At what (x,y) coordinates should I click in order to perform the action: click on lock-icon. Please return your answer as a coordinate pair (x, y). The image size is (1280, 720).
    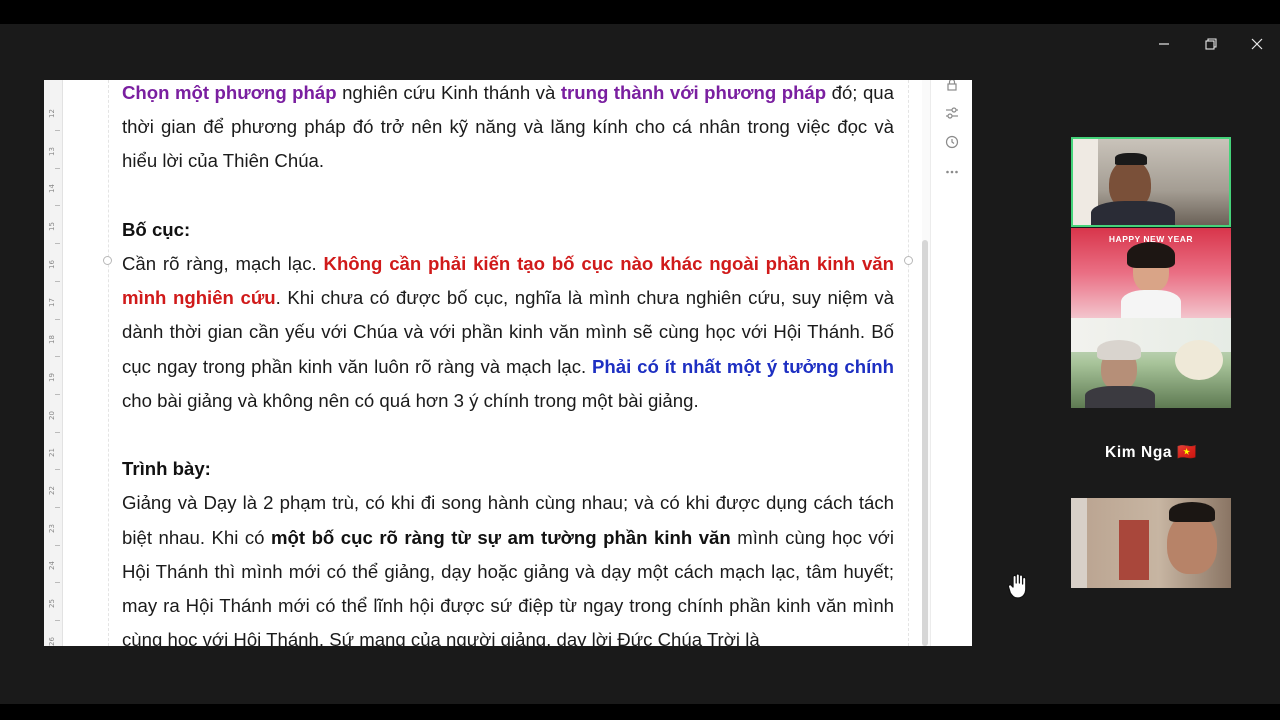
    Looking at the image, I should click on (952, 86).